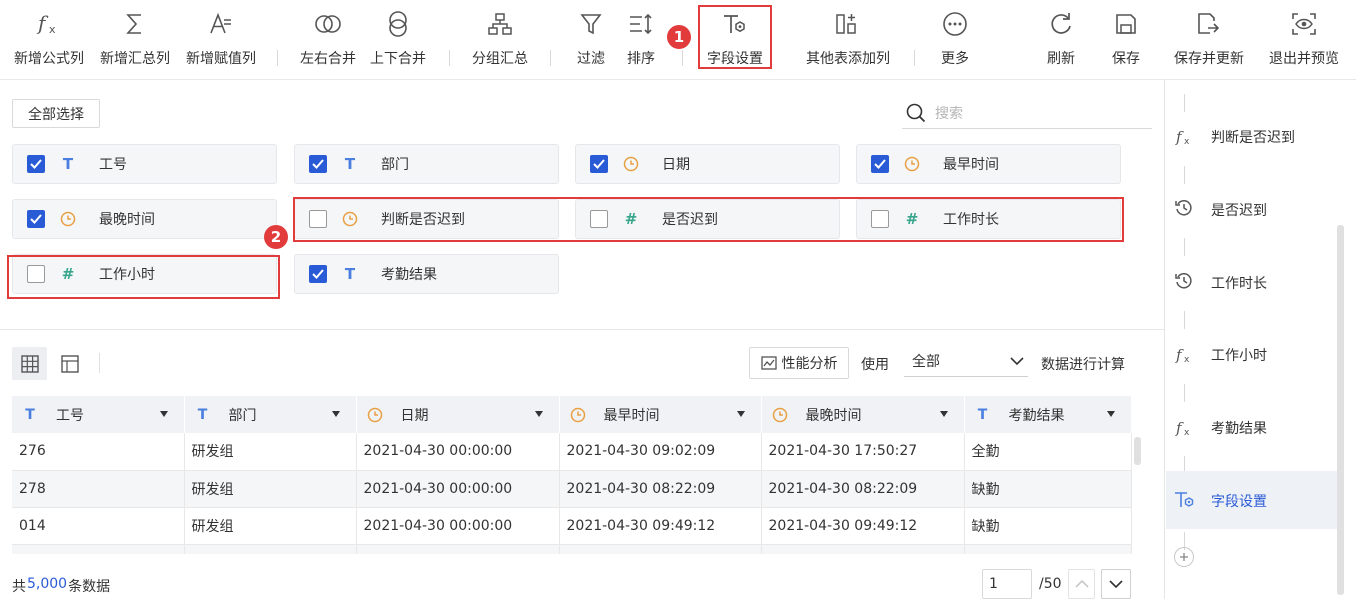 The image size is (1356, 599). What do you see at coordinates (641, 24) in the screenshot?
I see `sort-icon` at bounding box center [641, 24].